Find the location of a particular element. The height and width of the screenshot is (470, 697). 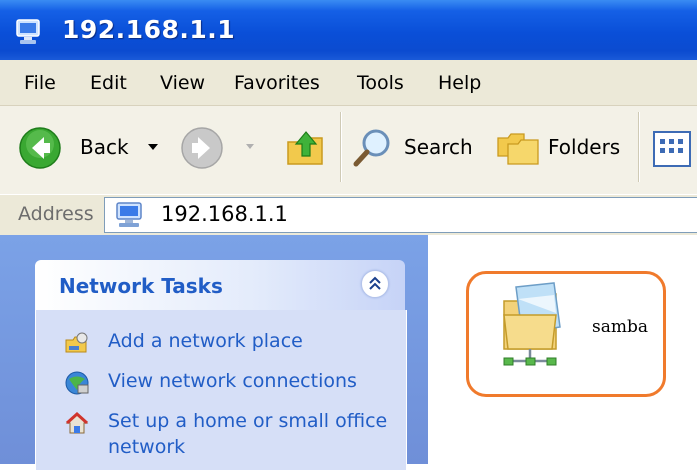

address-bar: Address 192.168.1.1 is located at coordinates (348, 214).